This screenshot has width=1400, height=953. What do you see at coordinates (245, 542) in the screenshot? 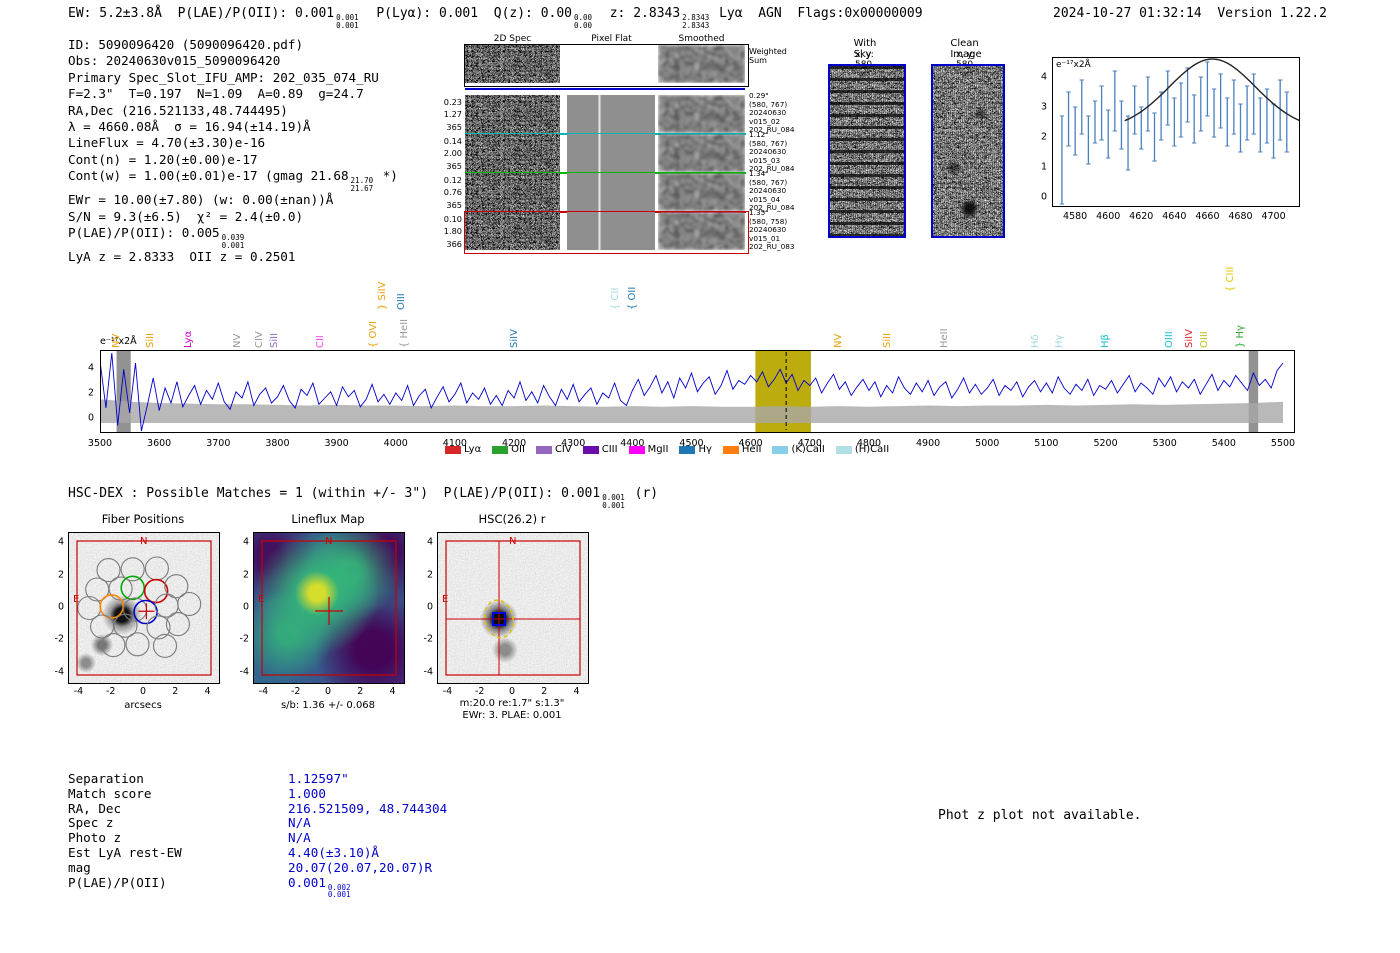
I see `cutout-y-tick: 4` at bounding box center [245, 542].